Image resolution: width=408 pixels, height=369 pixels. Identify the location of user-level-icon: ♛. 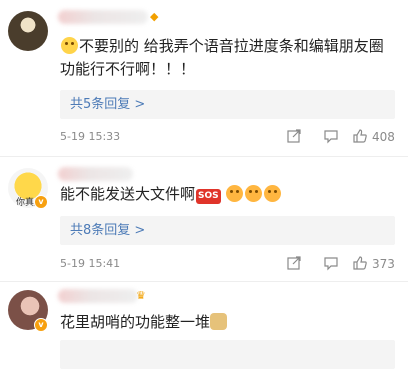
(141, 295).